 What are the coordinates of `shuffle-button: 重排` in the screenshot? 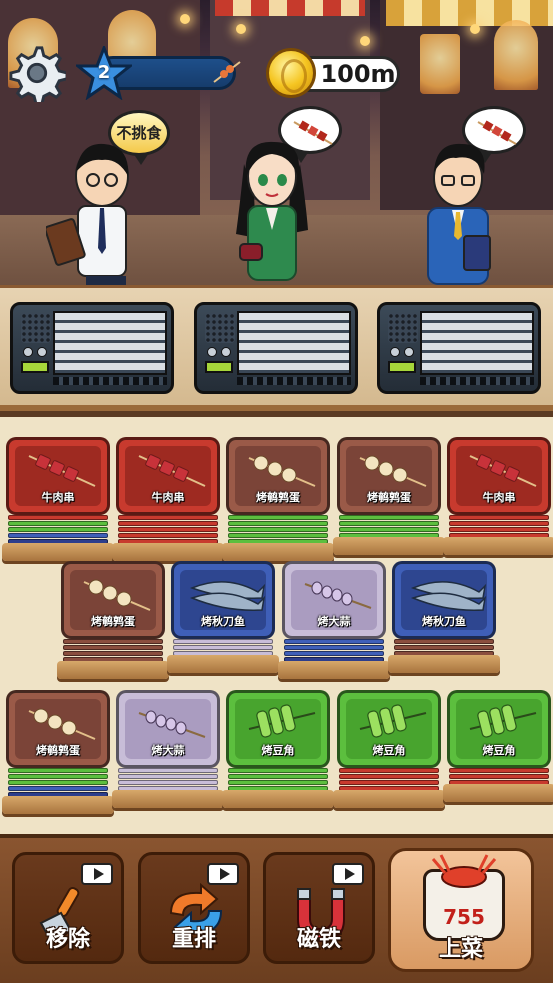 It's located at (194, 908).